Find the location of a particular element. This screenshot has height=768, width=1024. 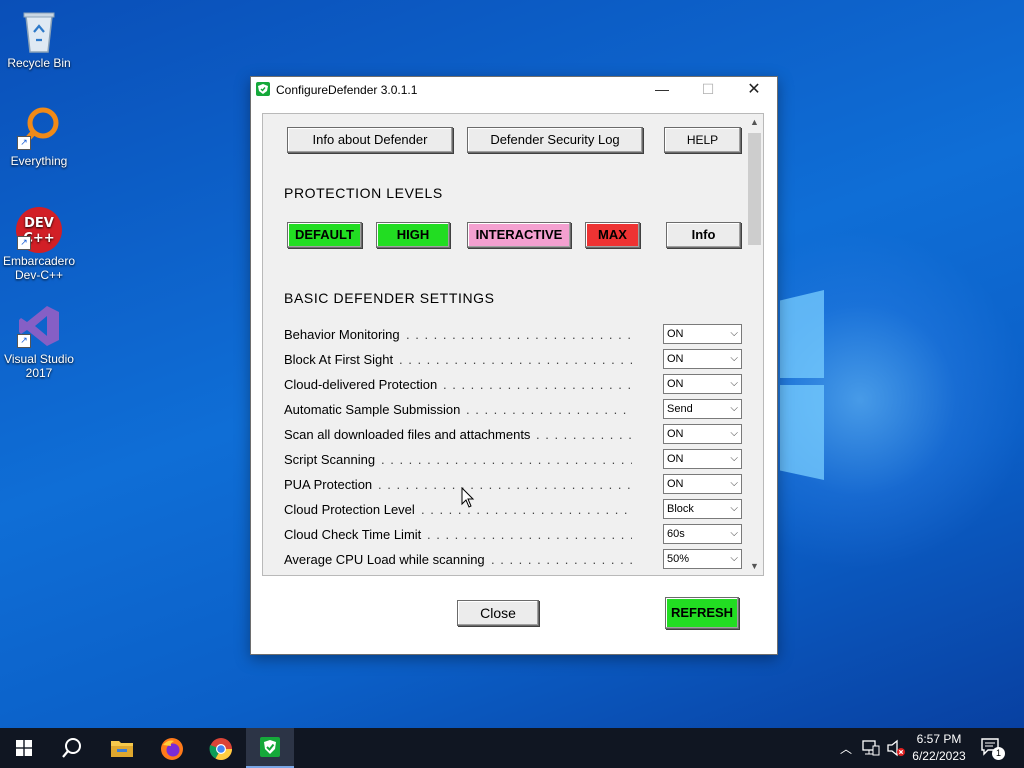

desktop-icon-visual-studio: ↗ Visual Studio 2017 is located at coordinates (39, 342).